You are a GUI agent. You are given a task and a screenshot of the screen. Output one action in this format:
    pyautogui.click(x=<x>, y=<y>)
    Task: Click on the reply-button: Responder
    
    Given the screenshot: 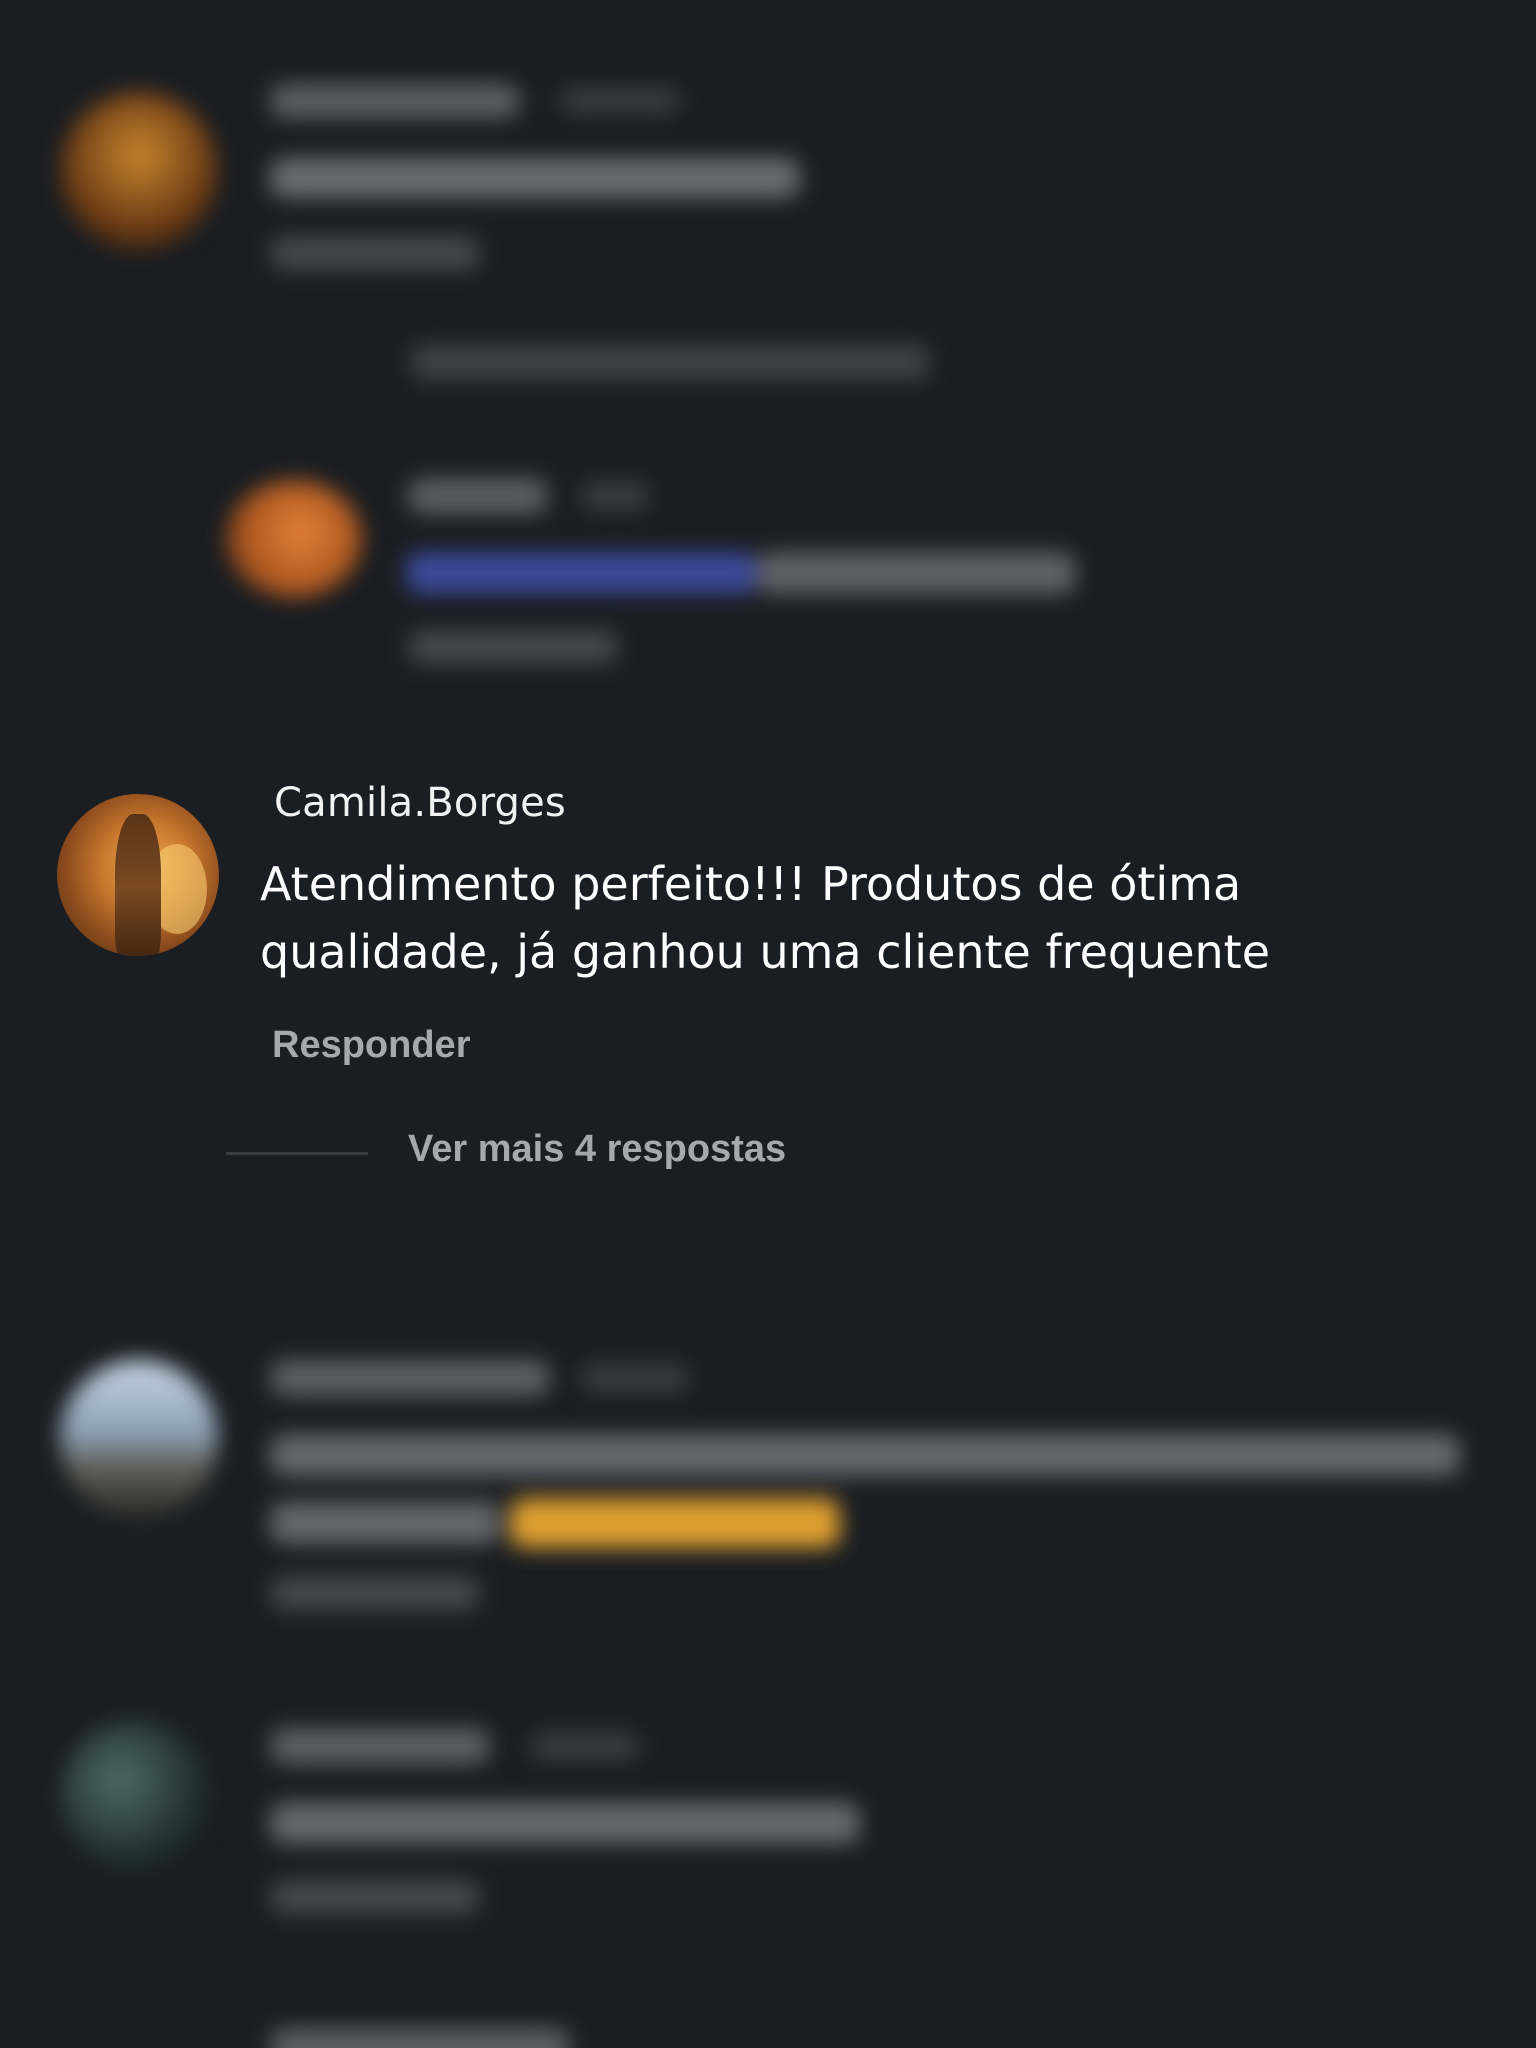 What is the action you would take?
    pyautogui.click(x=371, y=1045)
    